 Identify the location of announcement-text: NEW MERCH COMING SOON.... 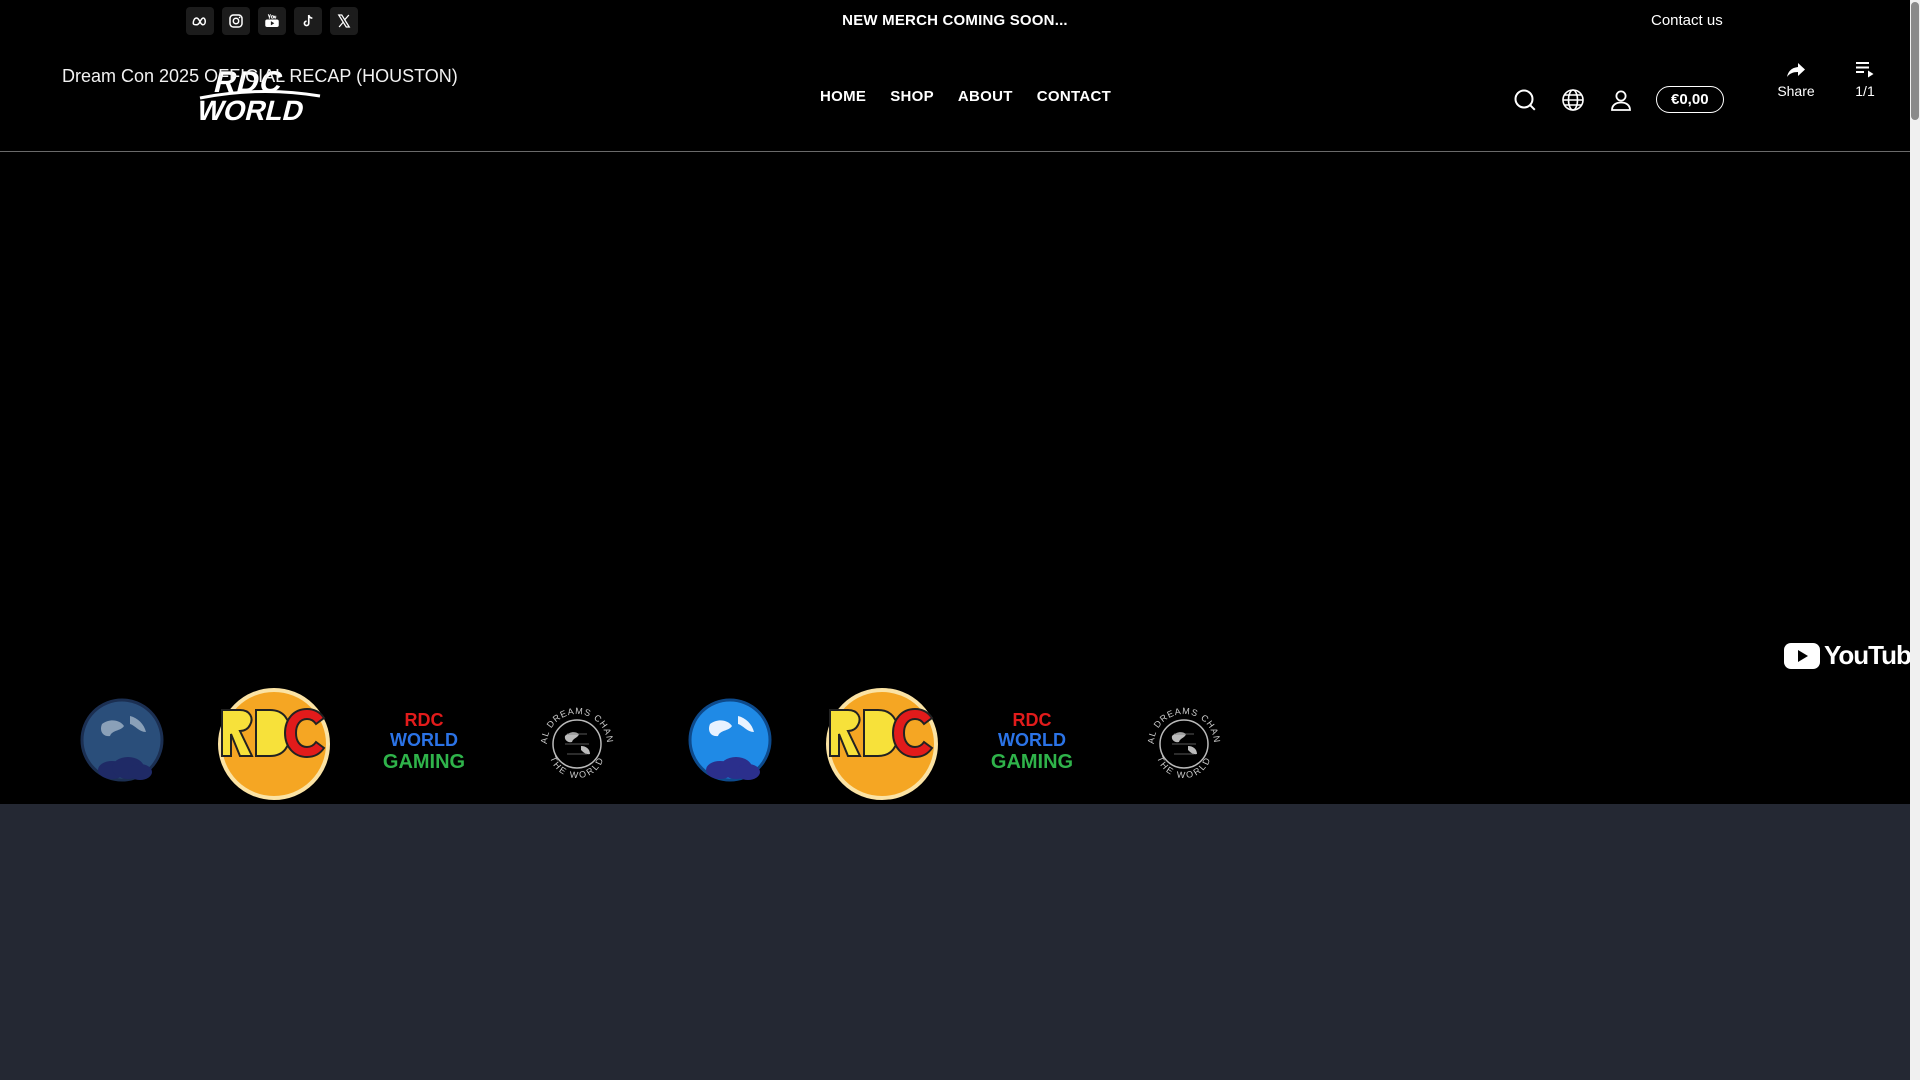
(955, 20).